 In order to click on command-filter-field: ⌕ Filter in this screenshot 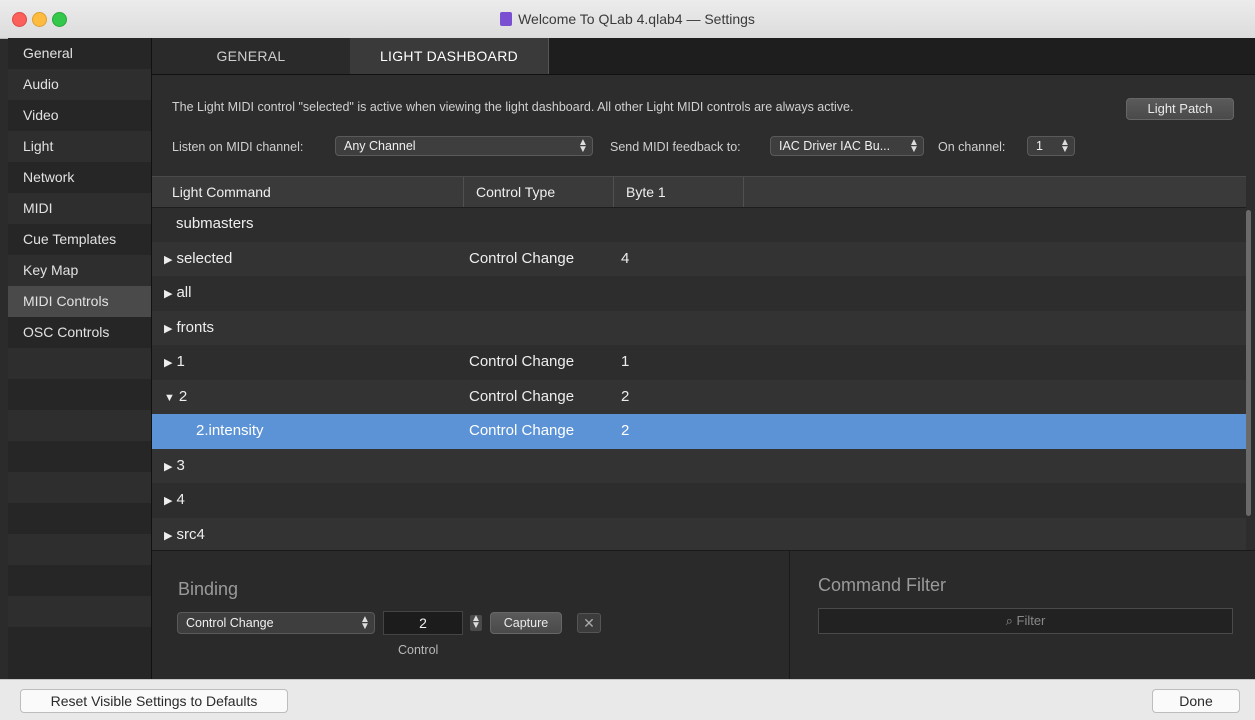, I will do `click(1025, 621)`.